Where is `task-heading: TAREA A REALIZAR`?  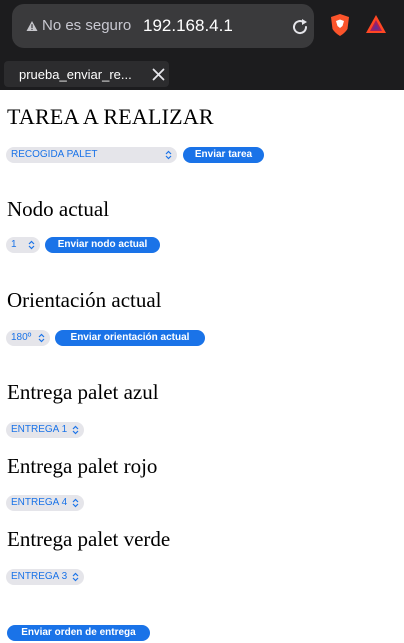
task-heading: TAREA A REALIZAR is located at coordinates (110, 116).